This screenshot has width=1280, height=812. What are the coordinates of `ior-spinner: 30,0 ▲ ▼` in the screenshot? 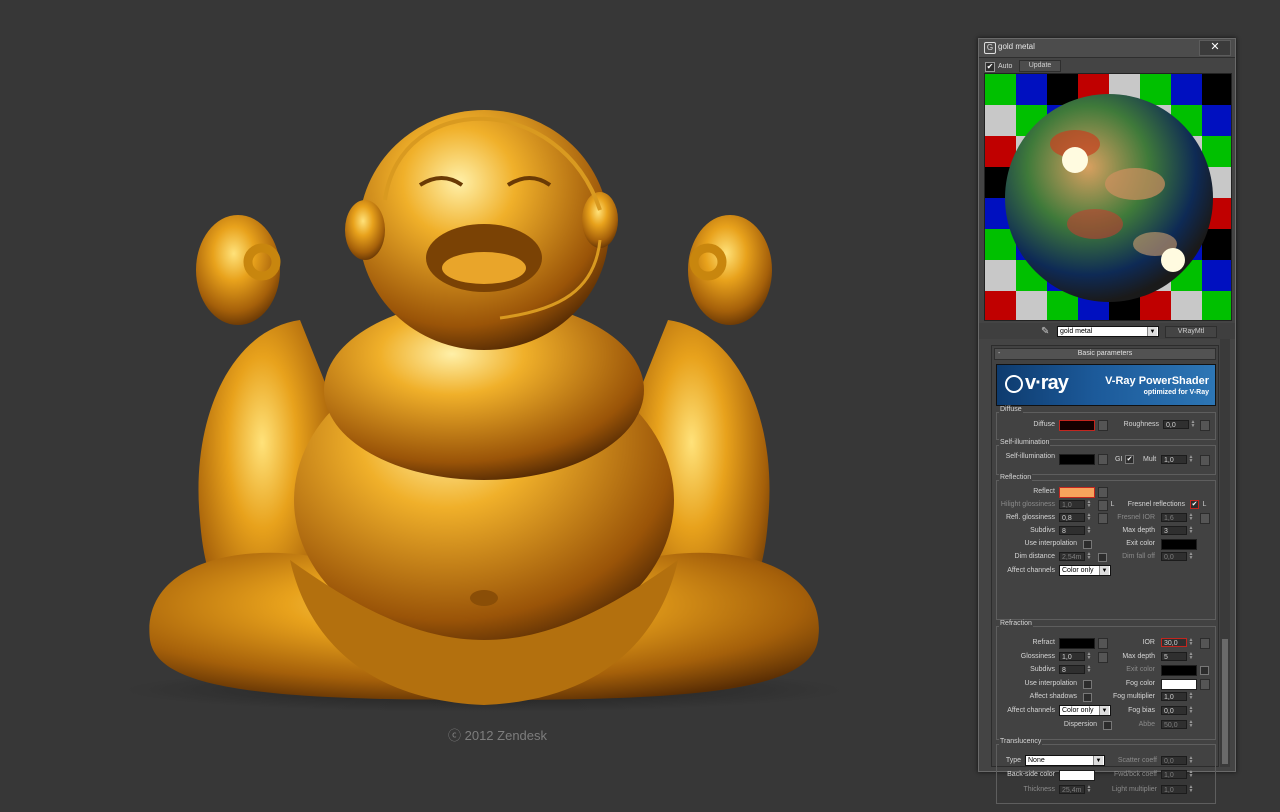 It's located at (1177, 642).